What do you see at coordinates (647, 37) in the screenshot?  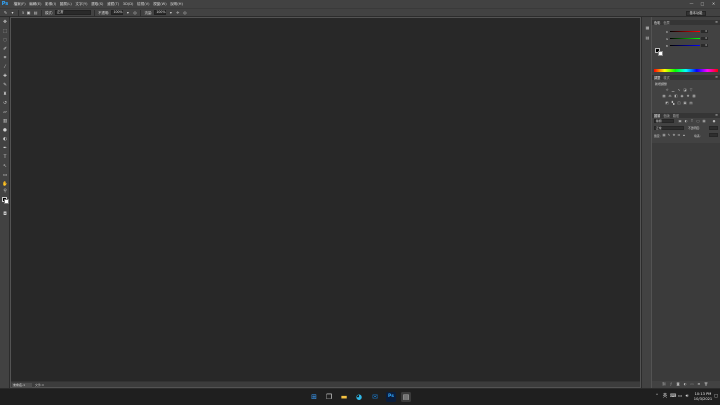 I see `properties-panel-icon: ▤` at bounding box center [647, 37].